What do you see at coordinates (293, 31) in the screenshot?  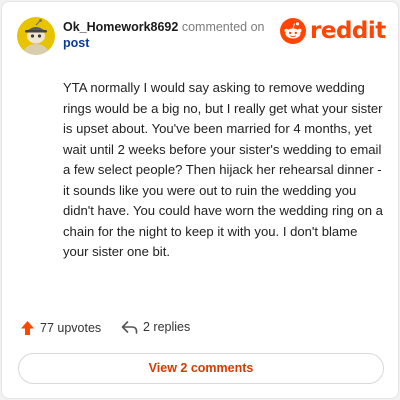 I see `reddit-snoo-icon` at bounding box center [293, 31].